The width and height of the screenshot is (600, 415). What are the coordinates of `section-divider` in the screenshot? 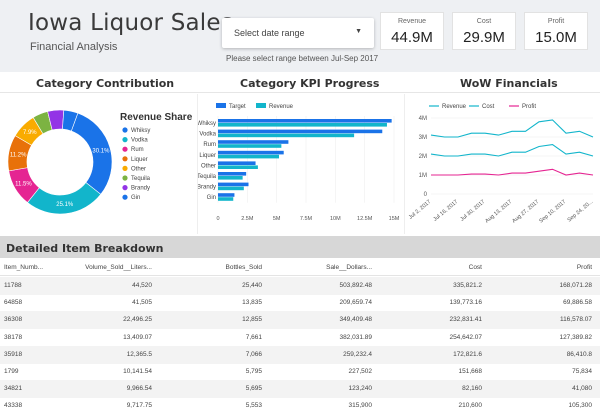 It's located at (300, 92).